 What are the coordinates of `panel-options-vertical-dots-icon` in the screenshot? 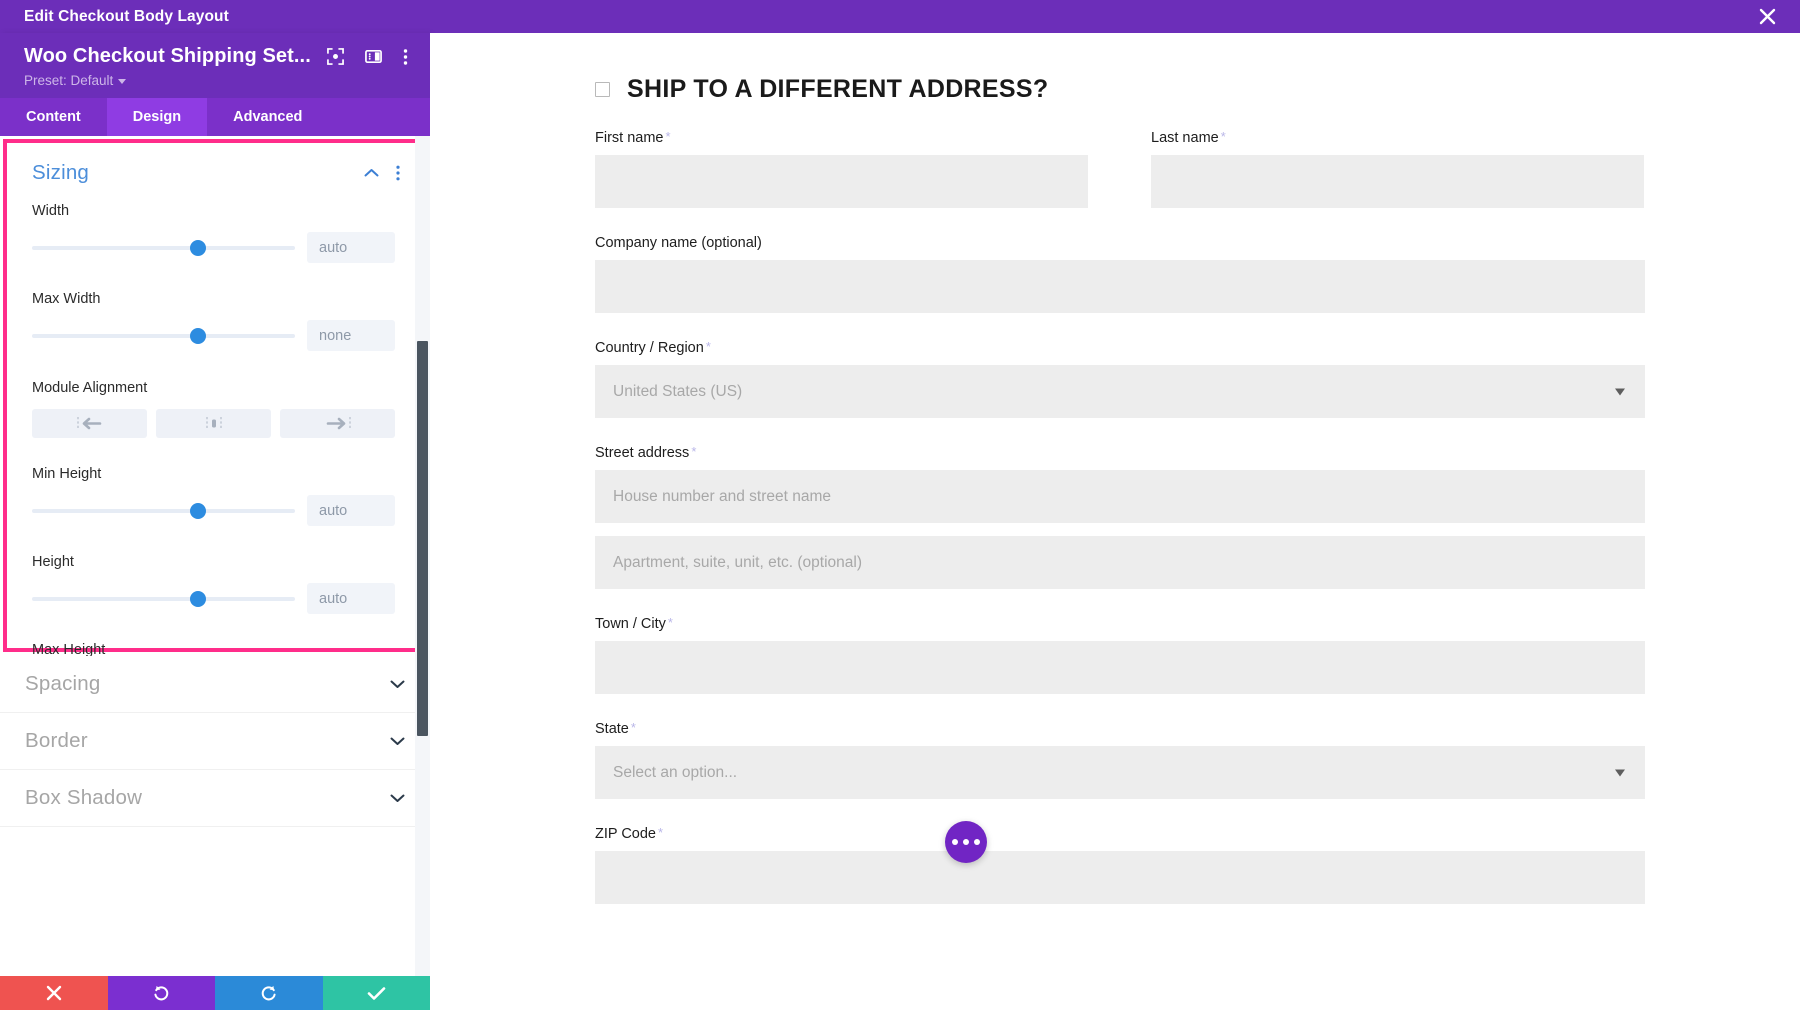 It's located at (405, 57).